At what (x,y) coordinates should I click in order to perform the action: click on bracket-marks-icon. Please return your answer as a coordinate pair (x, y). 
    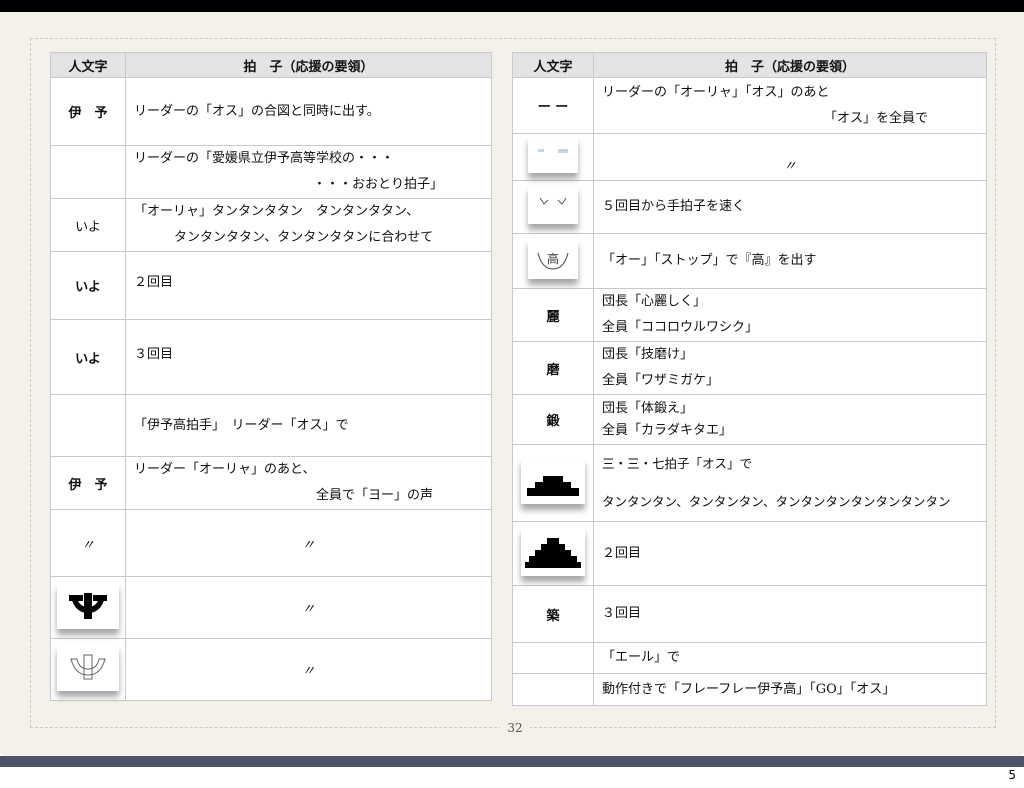
    Looking at the image, I should click on (553, 205).